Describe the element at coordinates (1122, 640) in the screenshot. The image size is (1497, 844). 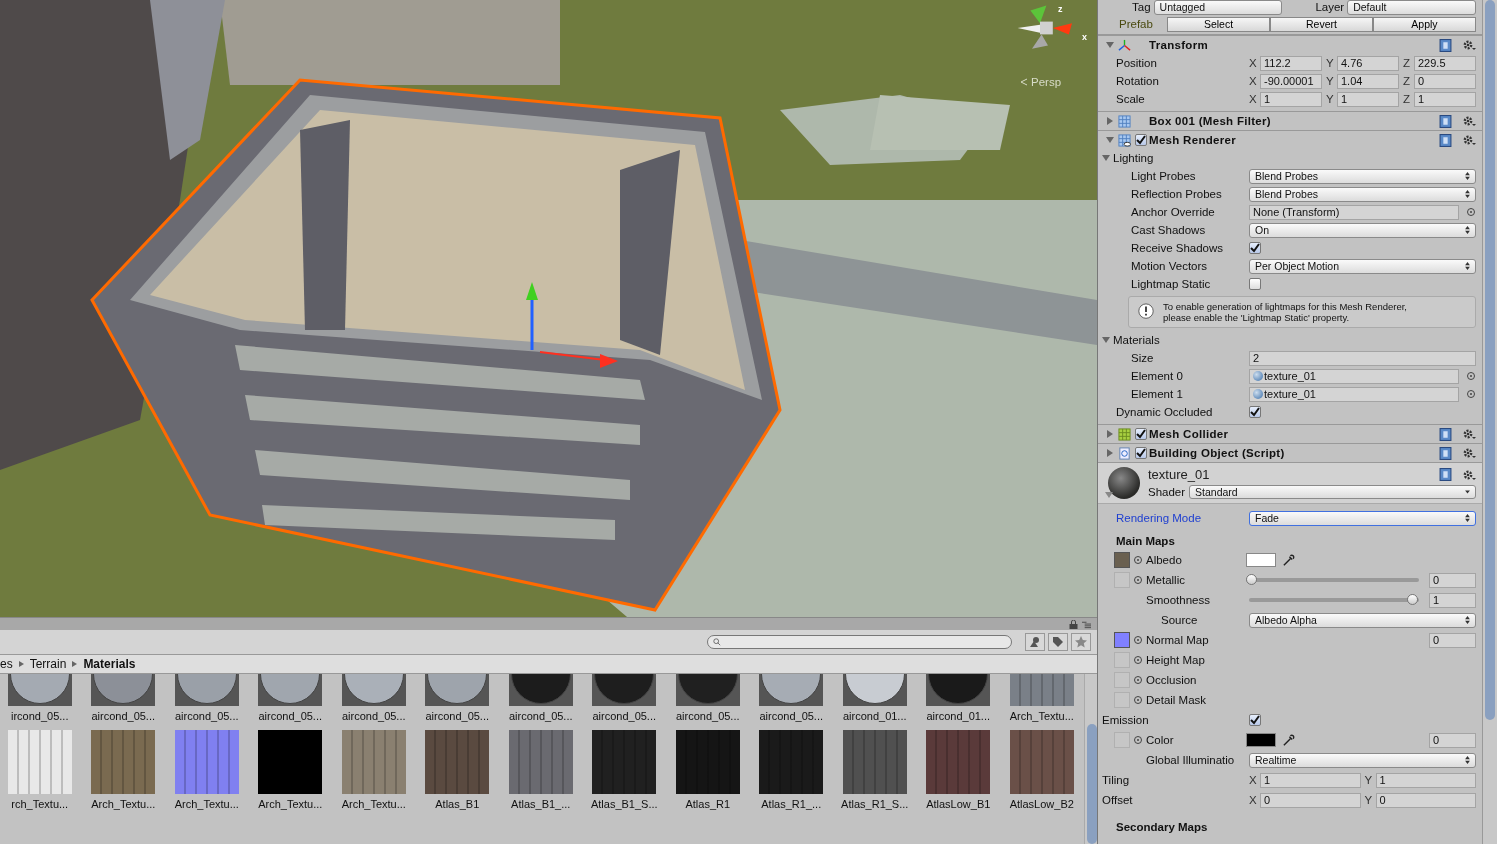
I see `texture-slot` at that location.